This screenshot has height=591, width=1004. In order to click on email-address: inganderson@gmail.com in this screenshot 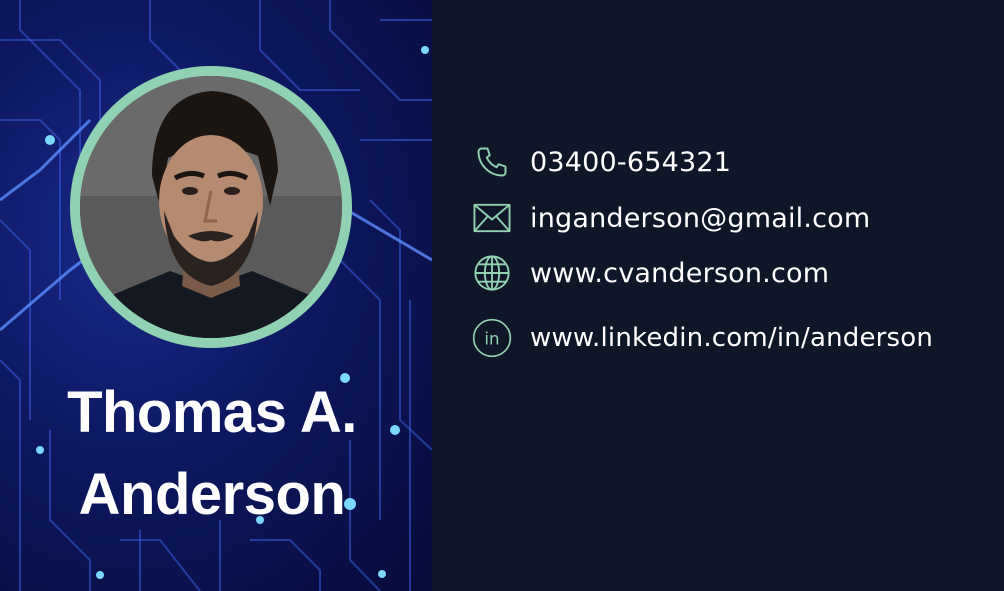, I will do `click(700, 218)`.